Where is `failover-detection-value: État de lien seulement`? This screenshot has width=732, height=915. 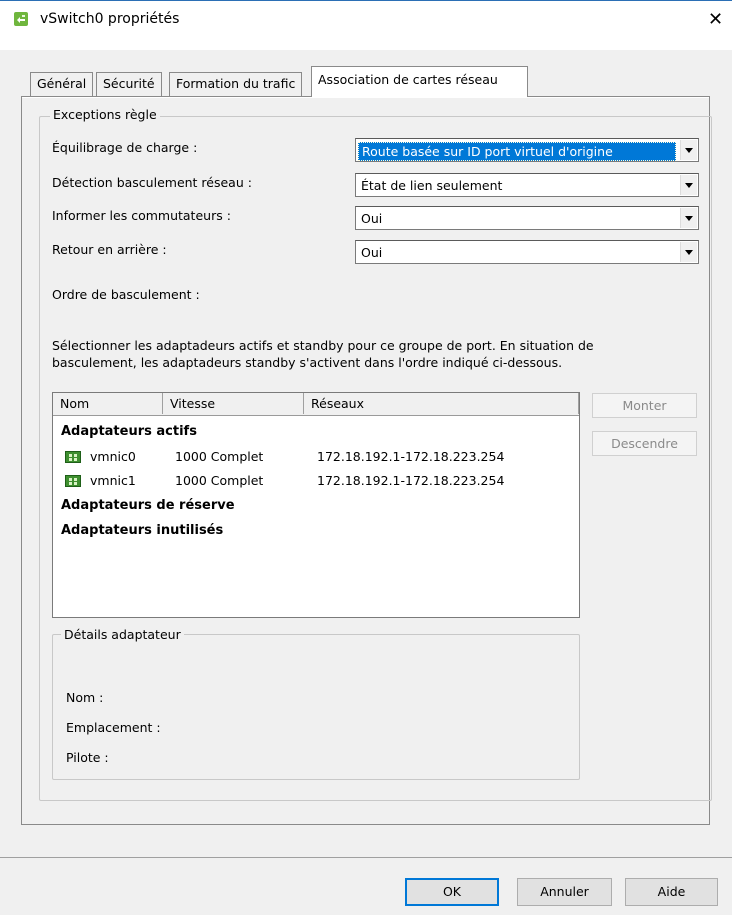
failover-detection-value: État de lien seulement is located at coordinates (432, 185).